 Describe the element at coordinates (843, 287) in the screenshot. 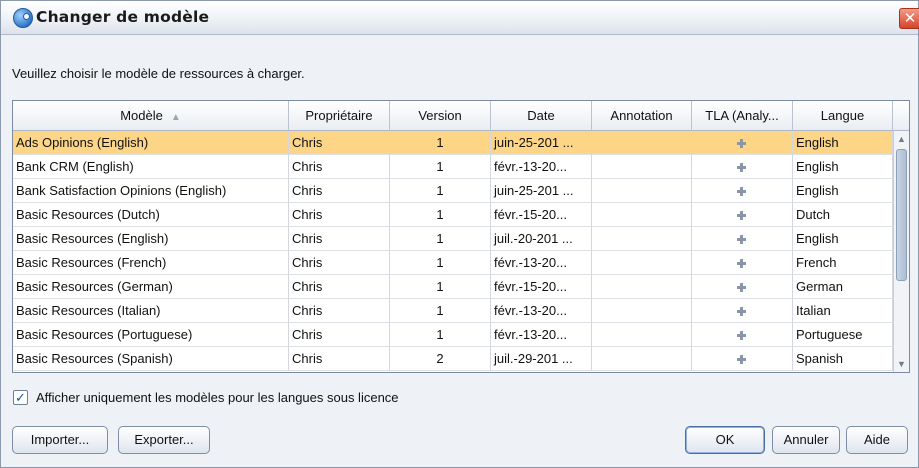

I see `cell-language: German` at that location.